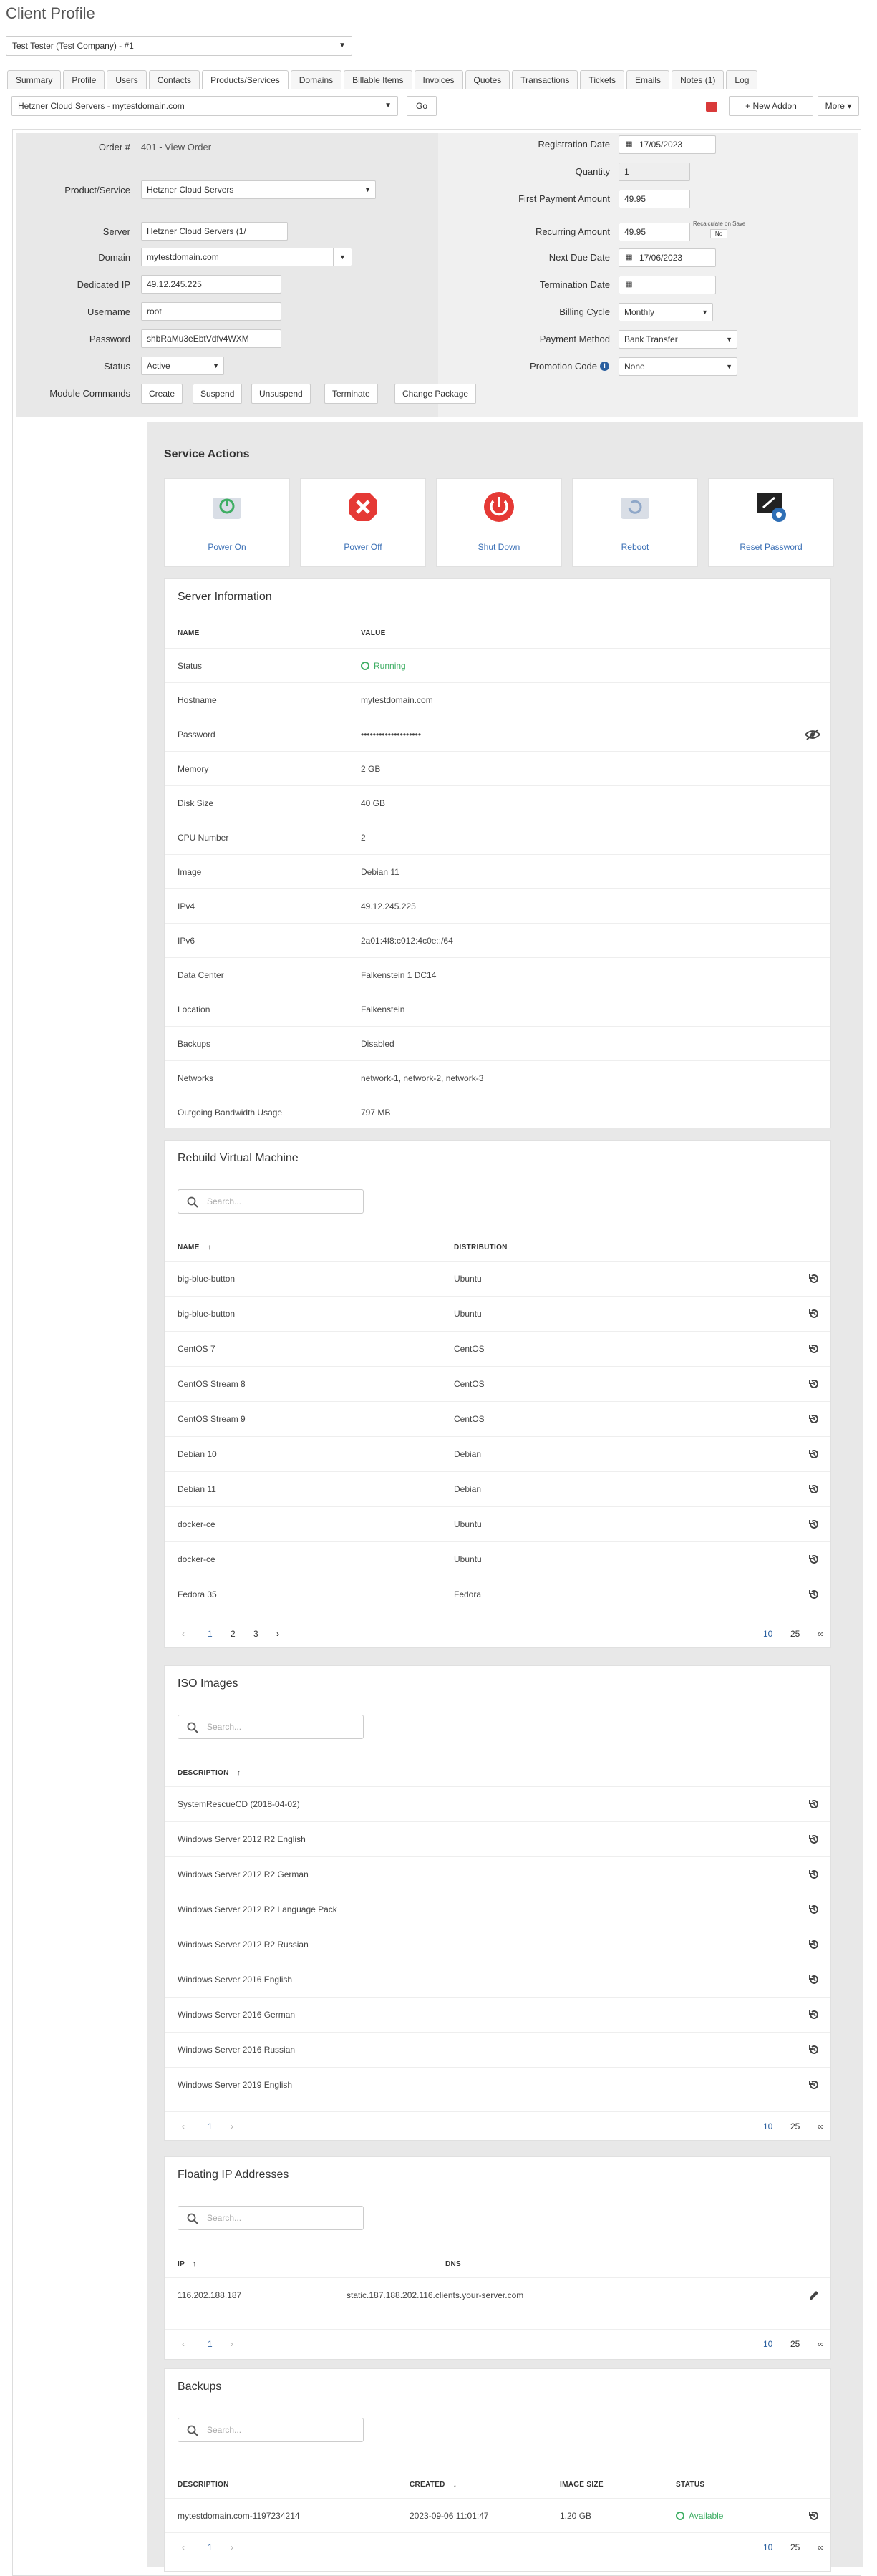 The height and width of the screenshot is (2576, 877). Describe the element at coordinates (678, 367) in the screenshot. I see `promo-select: None ▼` at that location.